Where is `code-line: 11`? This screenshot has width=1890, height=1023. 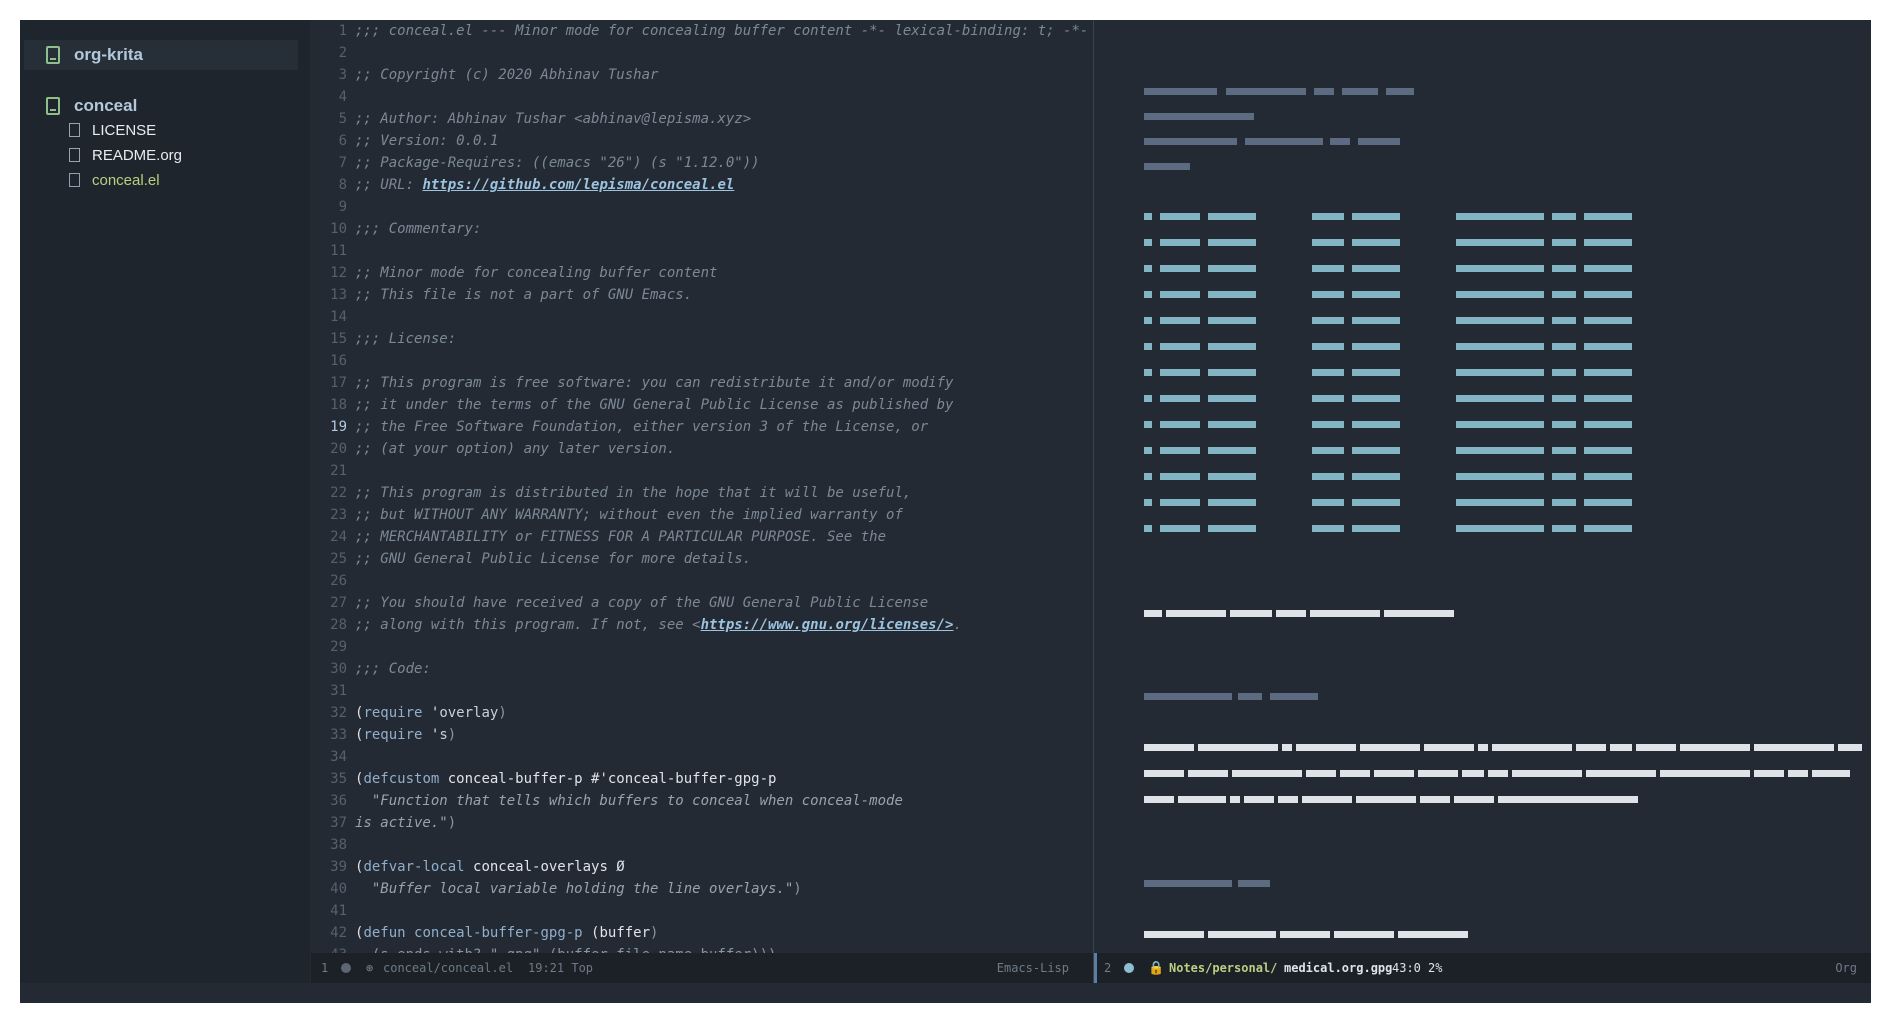
code-line: 11 is located at coordinates (333, 251).